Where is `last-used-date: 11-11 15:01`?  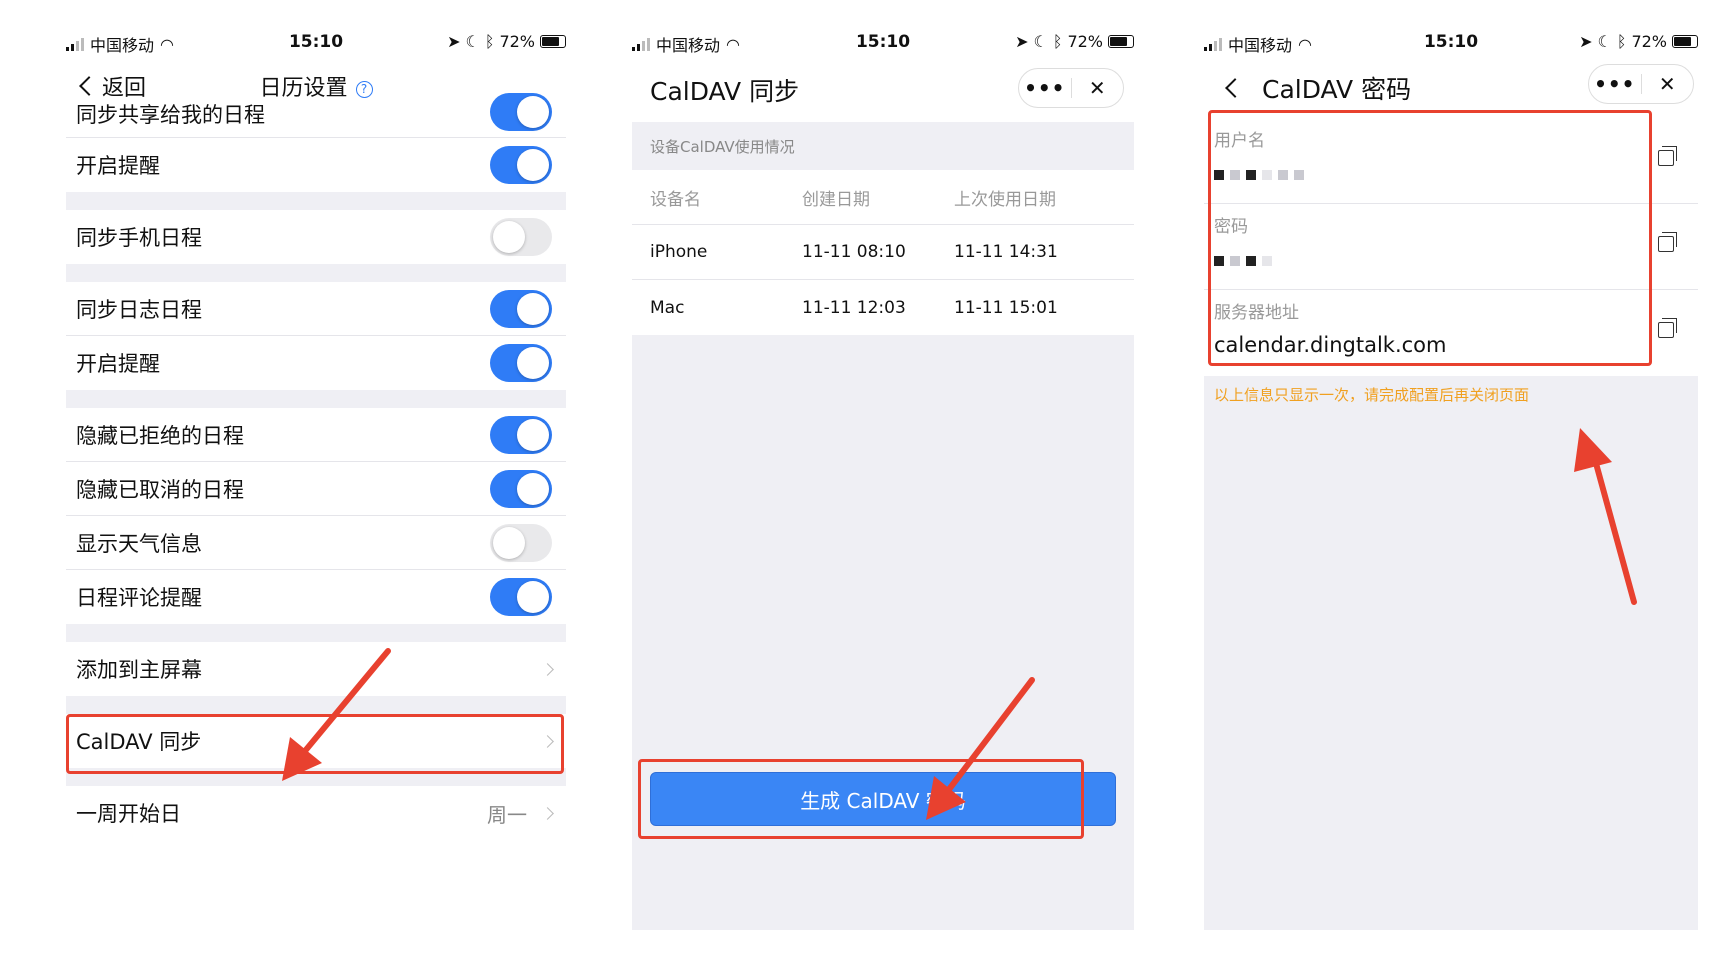
last-used-date: 11-11 15:01 is located at coordinates (1006, 307).